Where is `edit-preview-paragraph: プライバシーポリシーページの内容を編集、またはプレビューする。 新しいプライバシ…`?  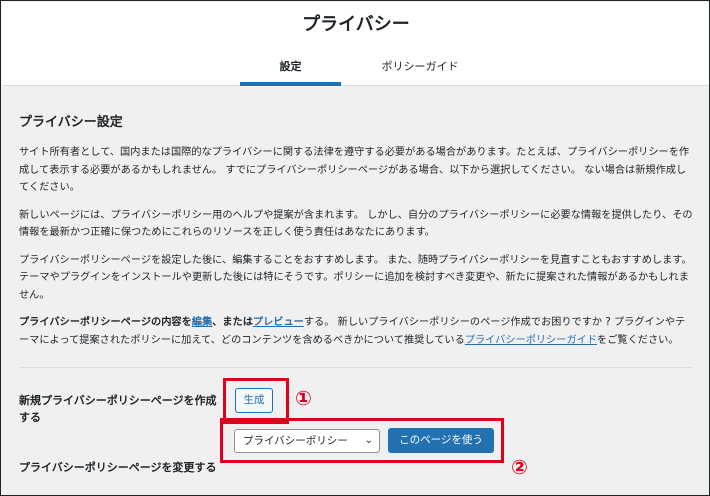
edit-preview-paragraph: プライバシーポリシーページの内容を編集、またはプレビューする。 新しいプライバシ… is located at coordinates (357, 331).